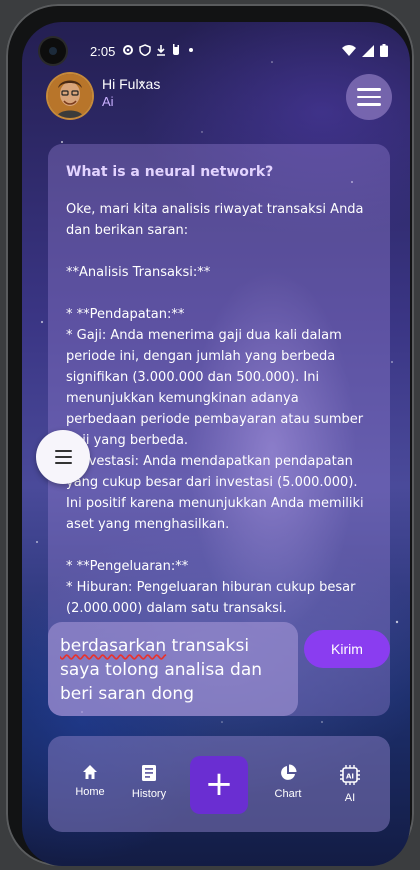  What do you see at coordinates (288, 782) in the screenshot?
I see `nav-chart: Chart` at bounding box center [288, 782].